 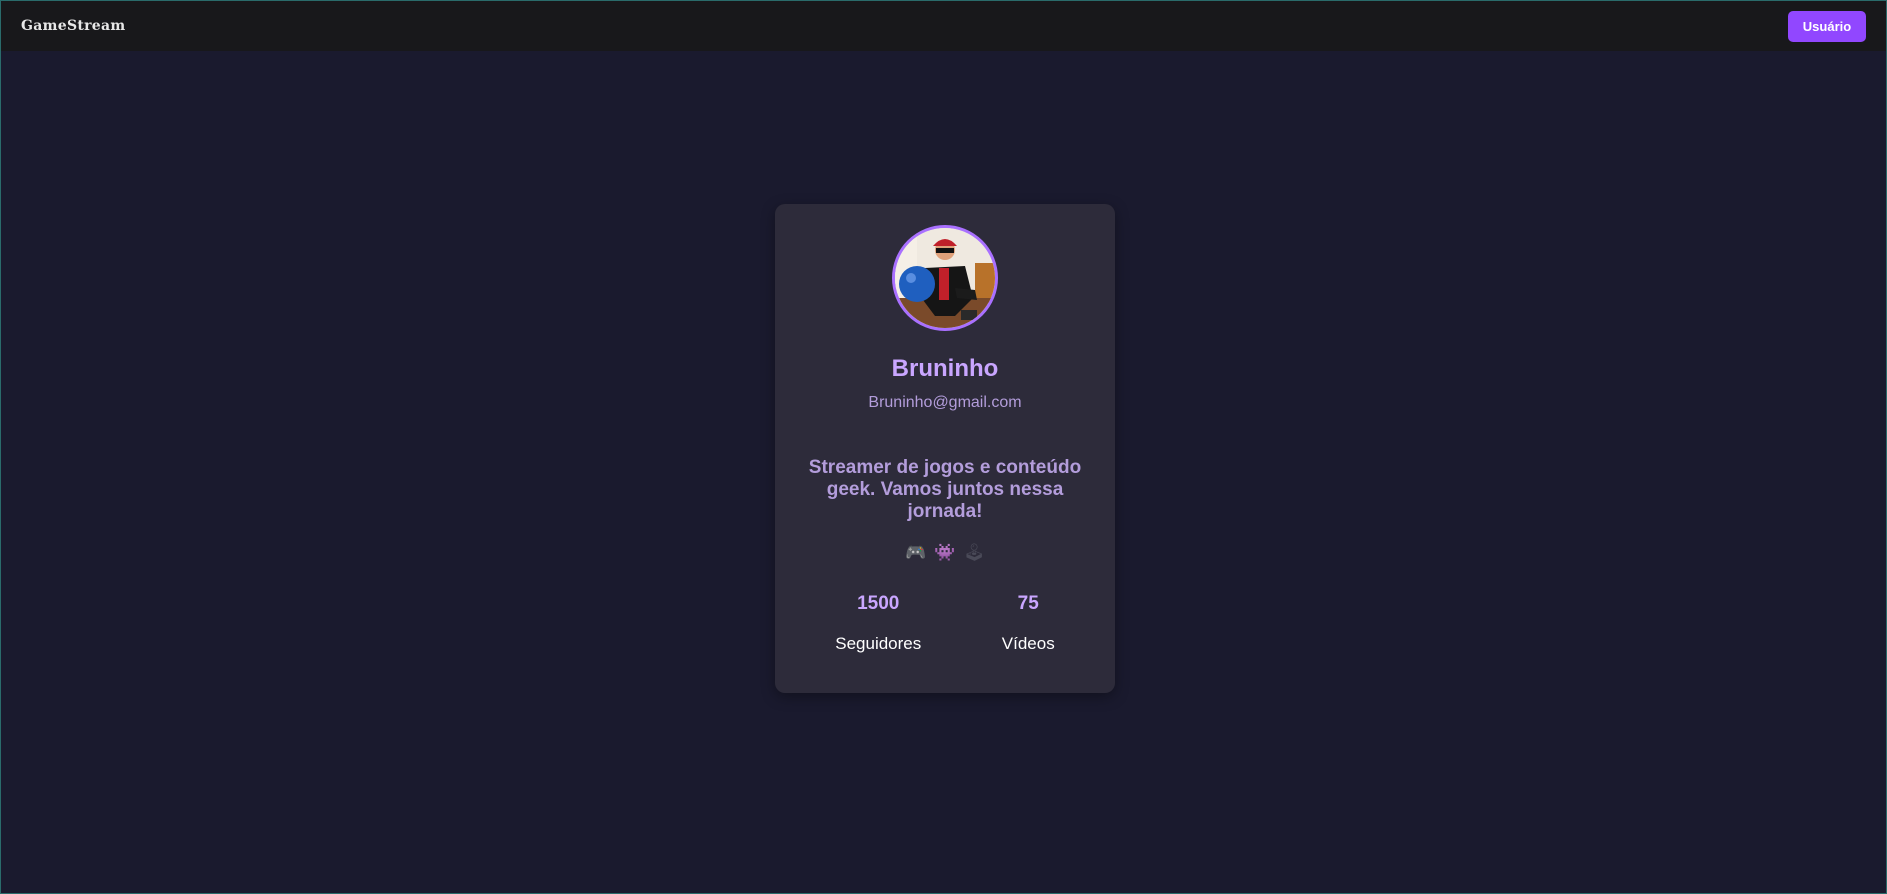 What do you see at coordinates (1827, 26) in the screenshot?
I see `user-button: Usuário` at bounding box center [1827, 26].